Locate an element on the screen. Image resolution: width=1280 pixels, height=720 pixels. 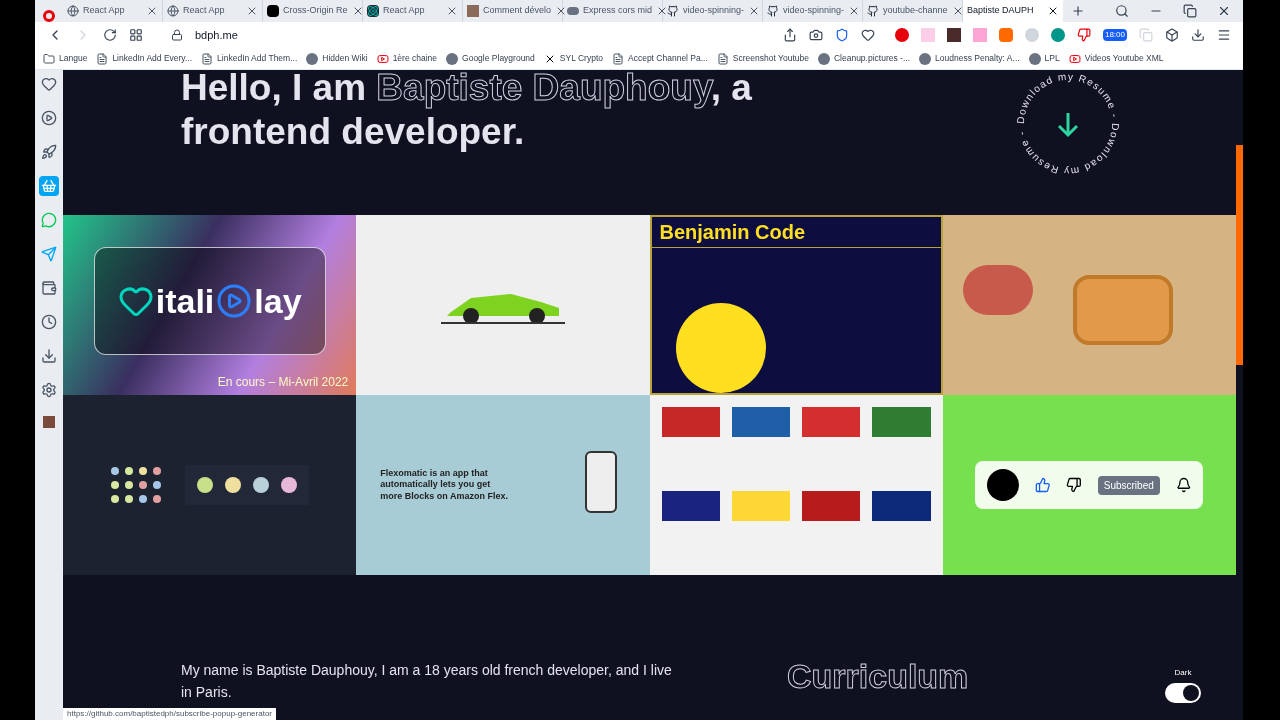
extension-icon is located at coordinates (953, 35).